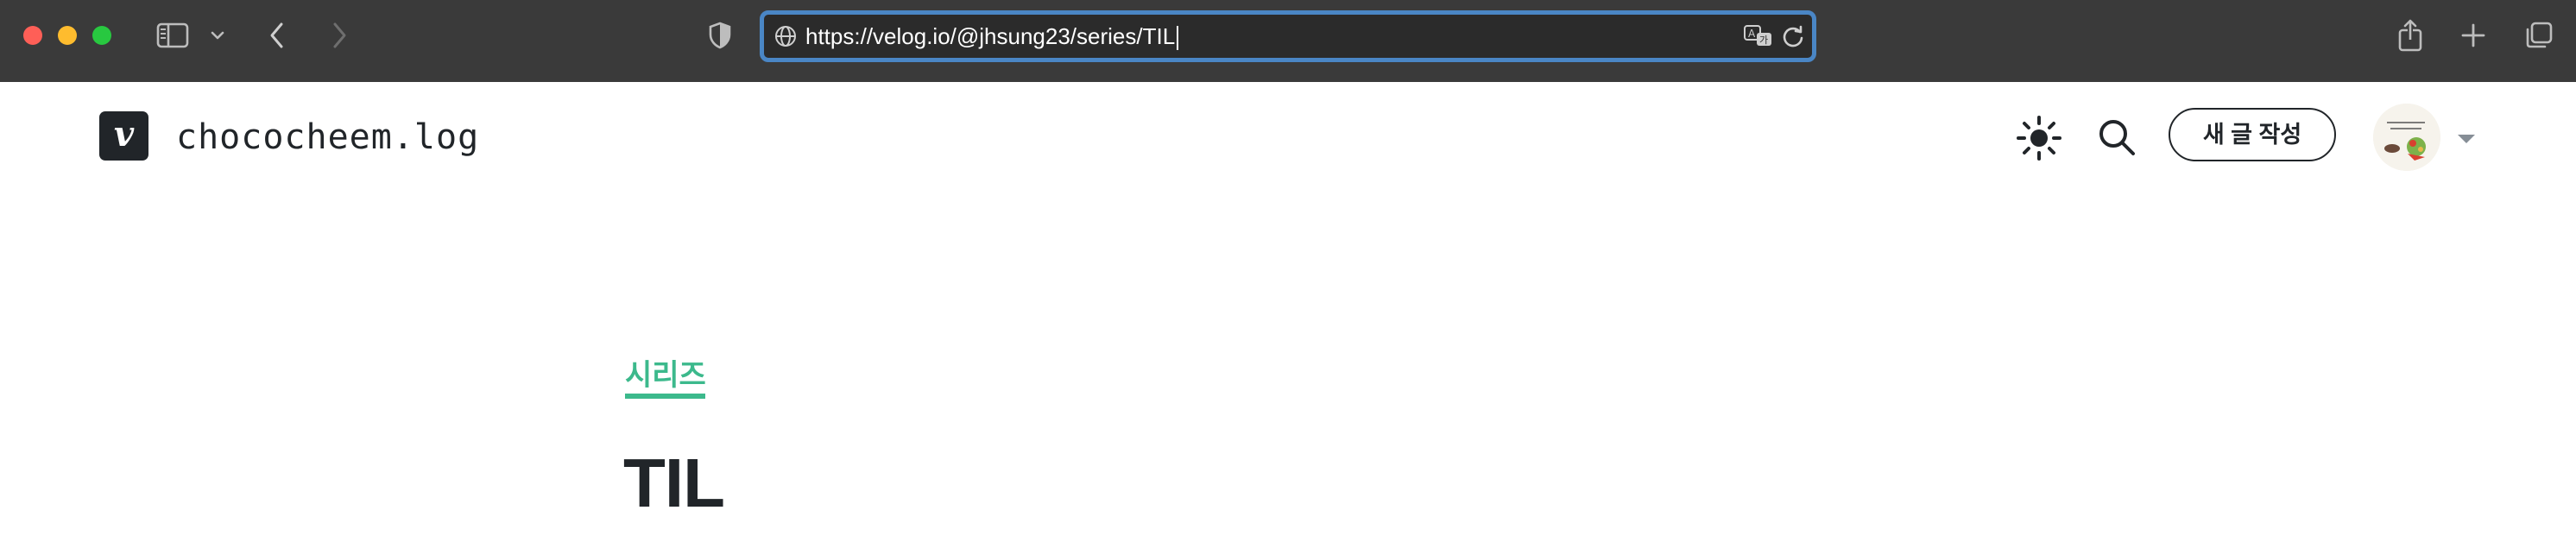  What do you see at coordinates (1763, 40) in the screenshot?
I see `svg-text: 가` at bounding box center [1763, 40].